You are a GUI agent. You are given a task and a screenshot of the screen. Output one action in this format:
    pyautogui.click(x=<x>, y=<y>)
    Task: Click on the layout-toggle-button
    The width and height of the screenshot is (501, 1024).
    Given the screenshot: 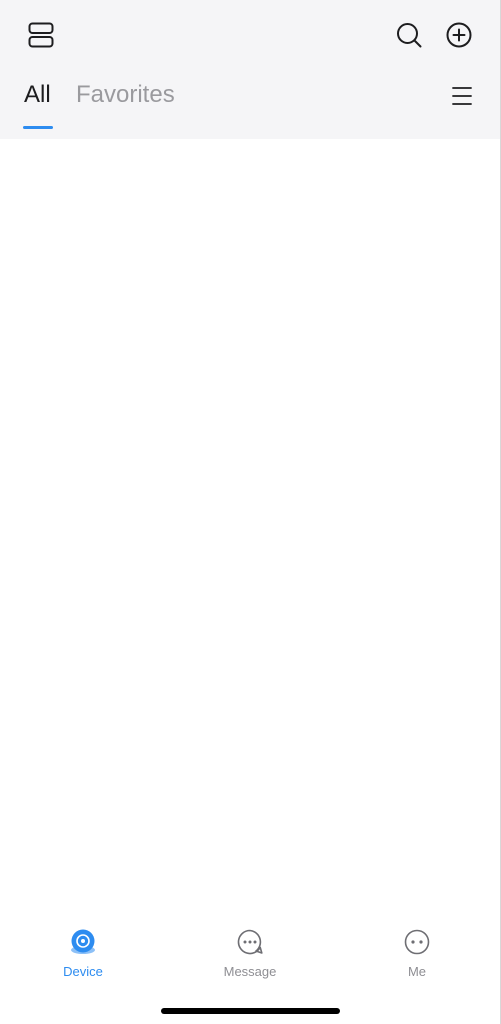 What is the action you would take?
    pyautogui.click(x=41, y=35)
    